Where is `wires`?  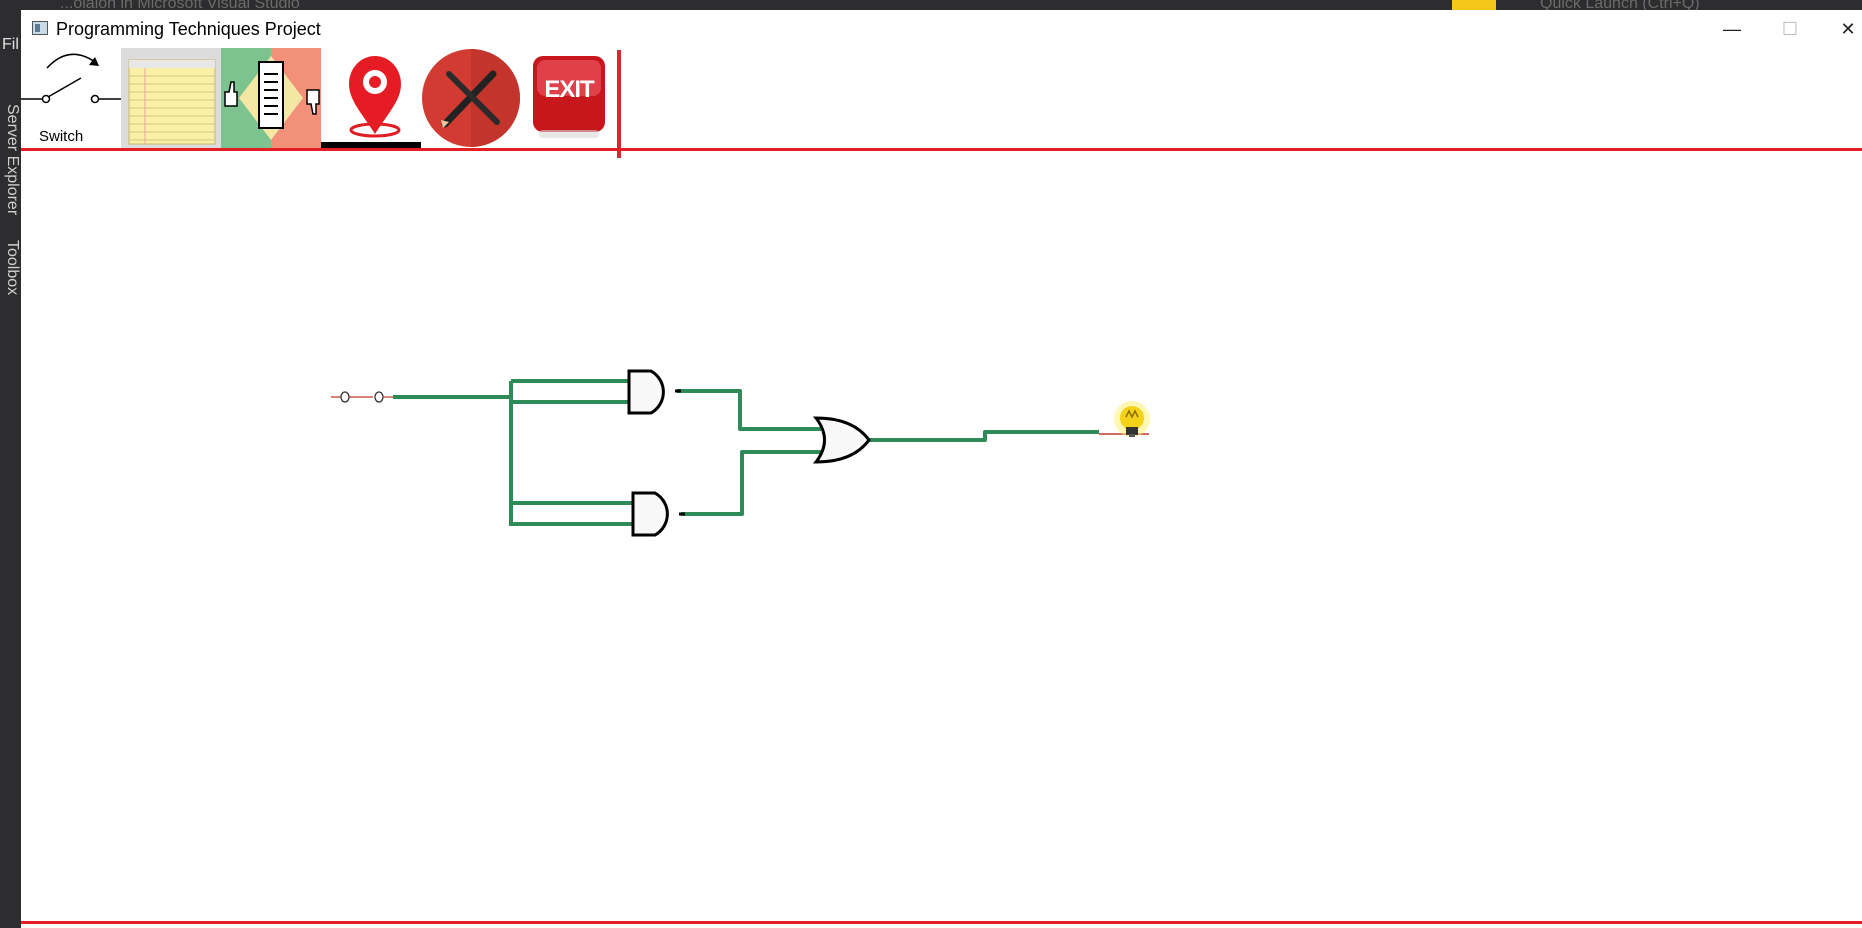 wires is located at coordinates (746, 452).